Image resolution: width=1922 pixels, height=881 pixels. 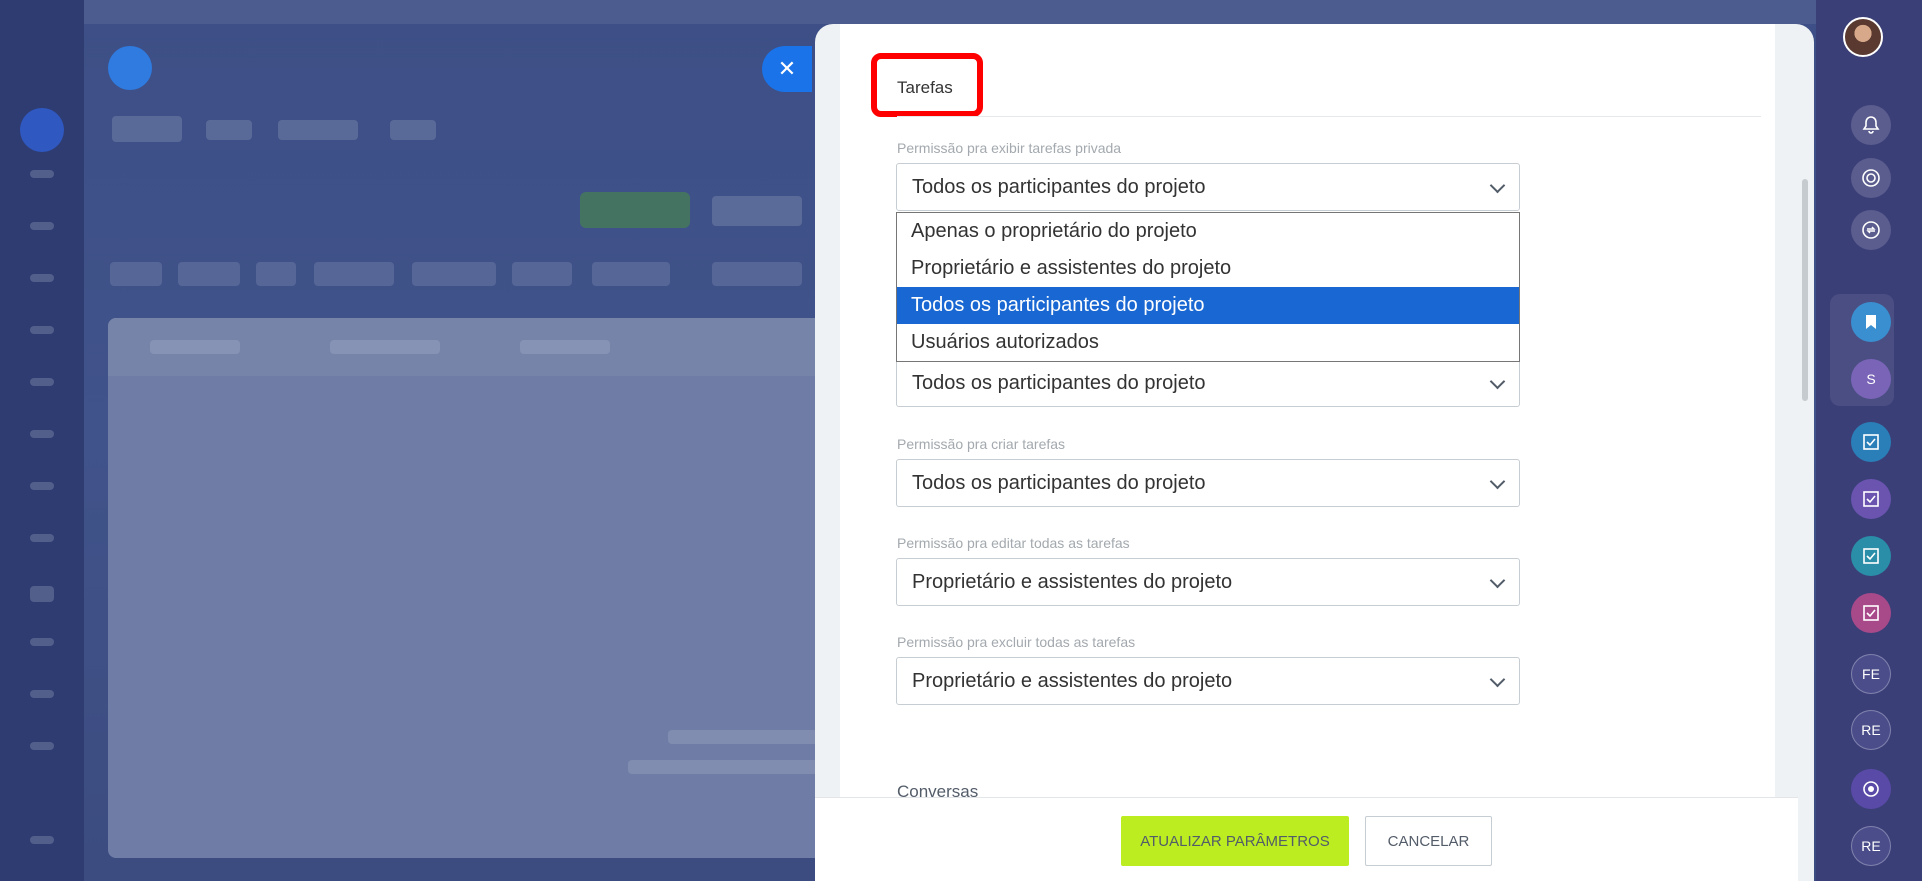 What do you see at coordinates (1208, 383) in the screenshot?
I see `select-permission-hidden: Todos os participantes do projeto` at bounding box center [1208, 383].